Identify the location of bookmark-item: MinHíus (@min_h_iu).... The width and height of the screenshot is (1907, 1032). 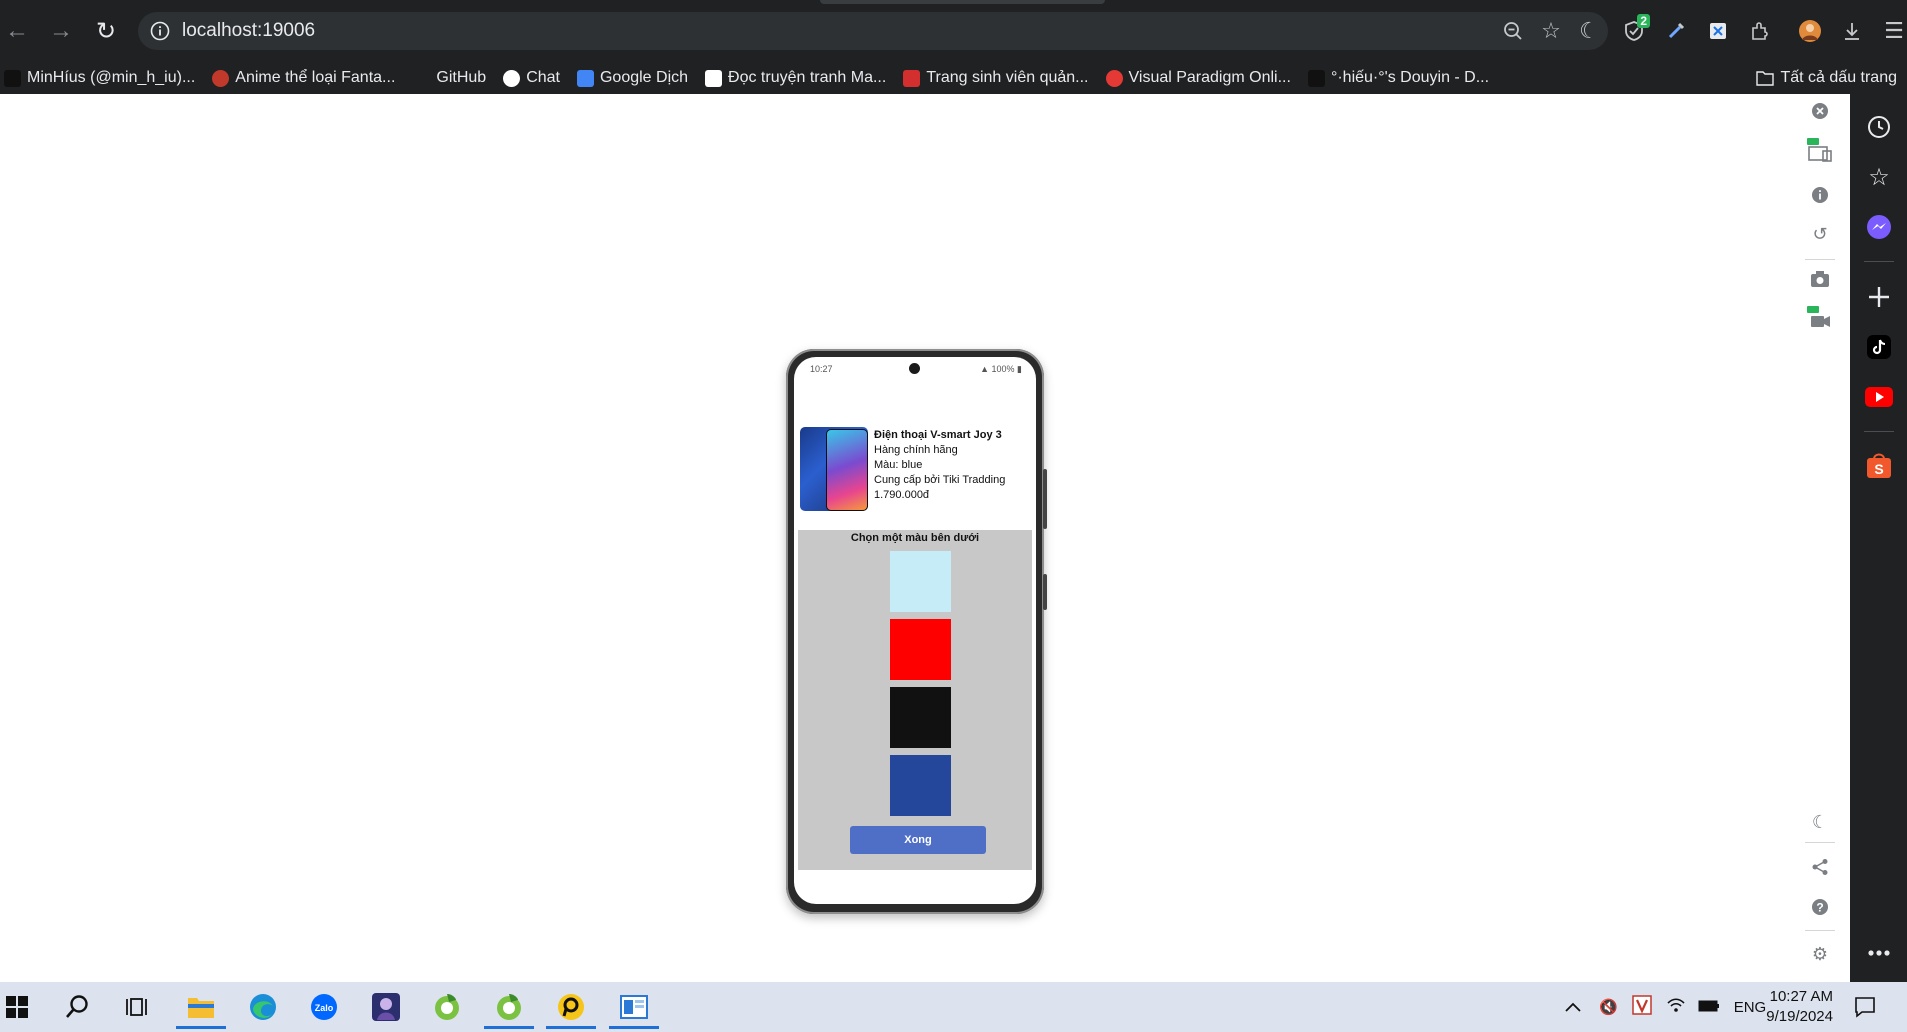
(99, 78).